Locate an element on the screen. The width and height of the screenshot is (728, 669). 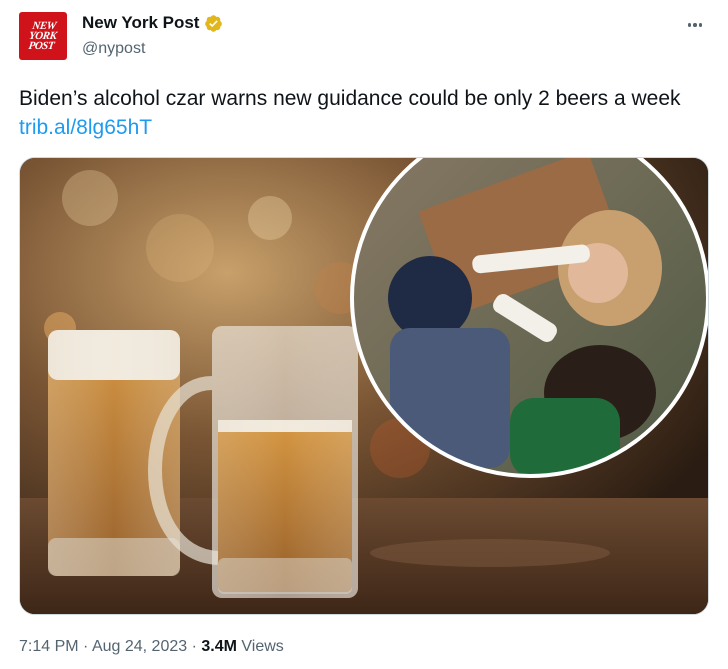
views-count: 3.4M is located at coordinates (219, 646).